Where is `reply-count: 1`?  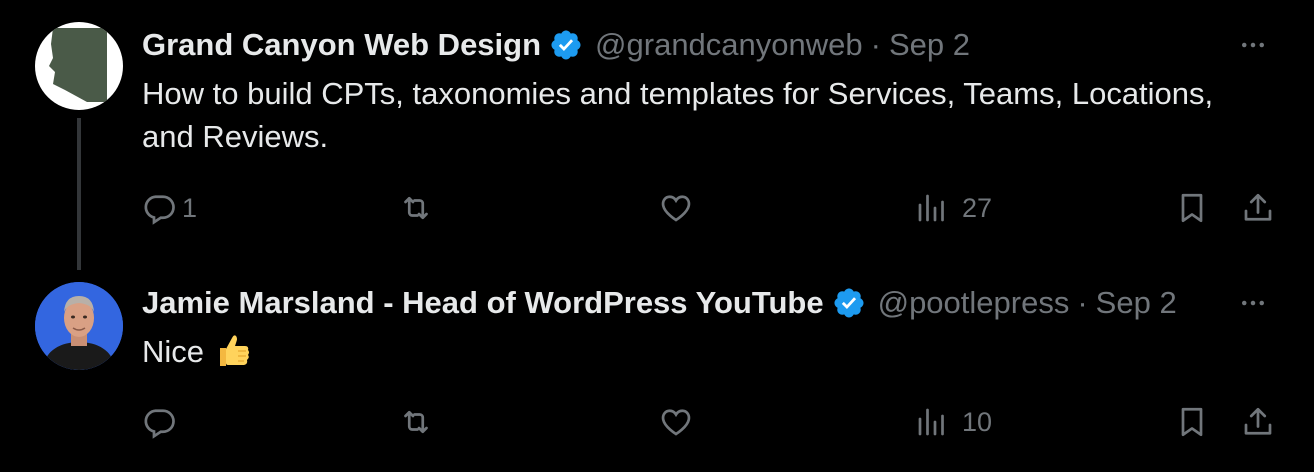
reply-count: 1 is located at coordinates (190, 207).